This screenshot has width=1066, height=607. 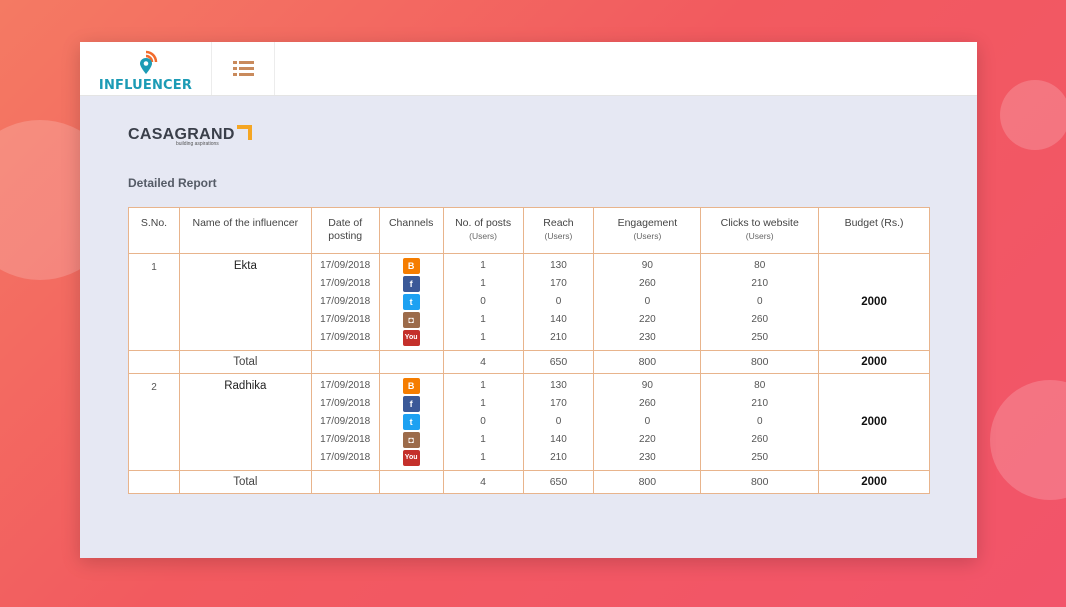 I want to click on report-title: Detailed Report, so click(x=172, y=183).